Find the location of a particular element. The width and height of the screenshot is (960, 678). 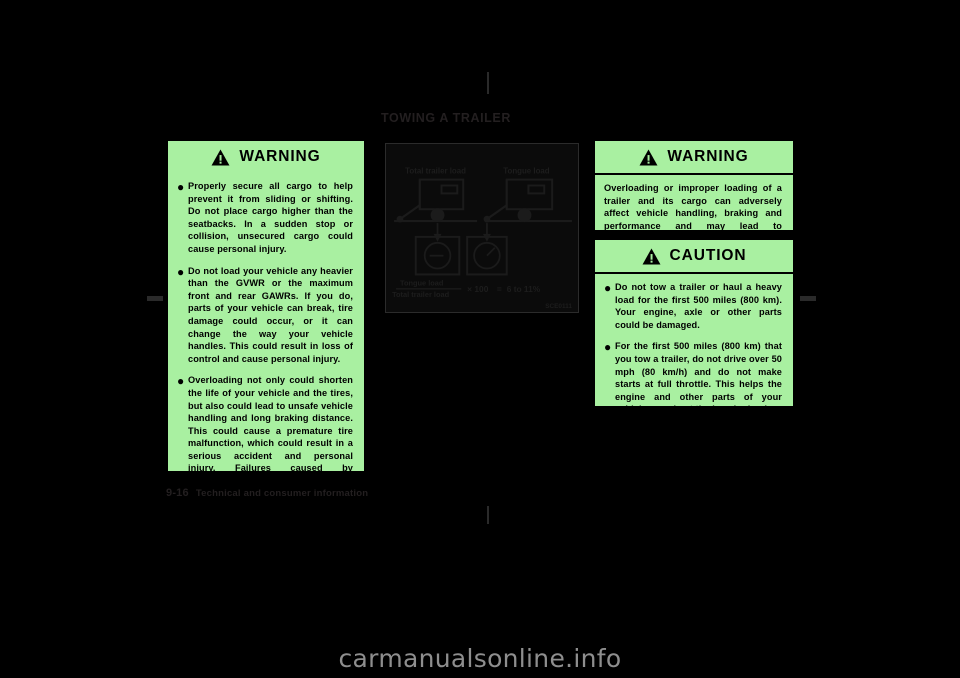

watermark: carmanualsonline.info is located at coordinates (480, 658).